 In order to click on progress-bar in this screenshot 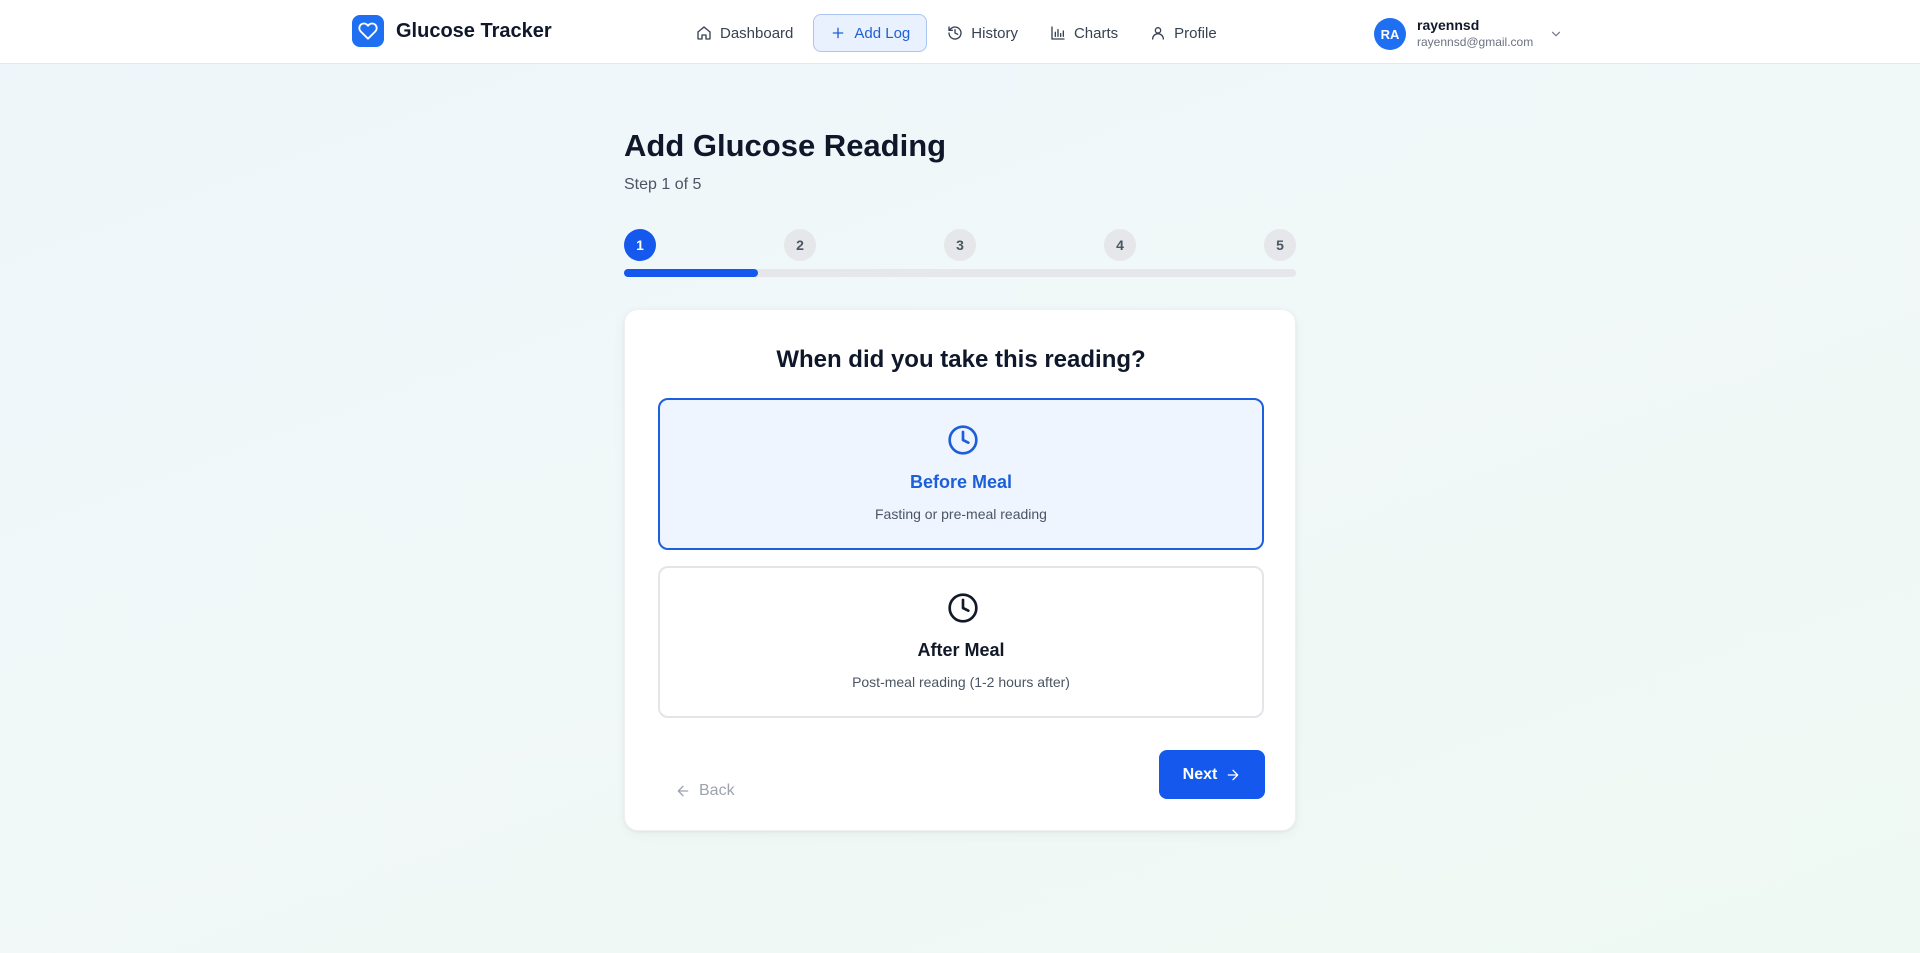, I will do `click(960, 273)`.